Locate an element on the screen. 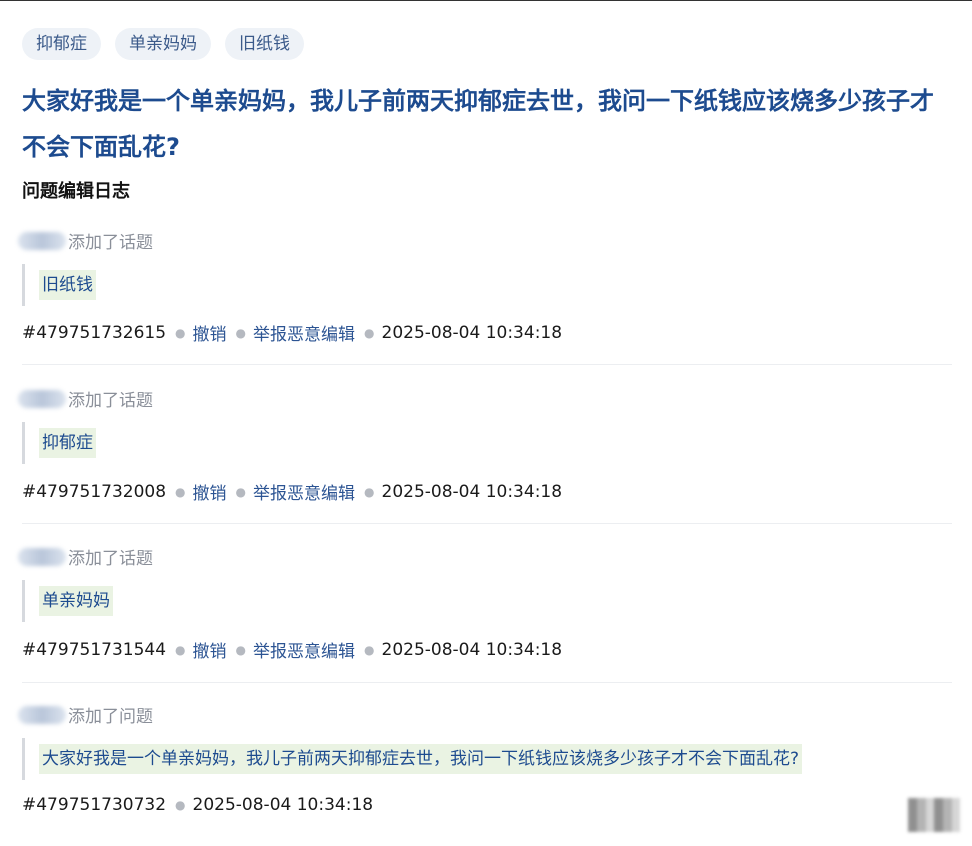 The height and width of the screenshot is (846, 972). log-id: #479751731544 is located at coordinates (94, 649).